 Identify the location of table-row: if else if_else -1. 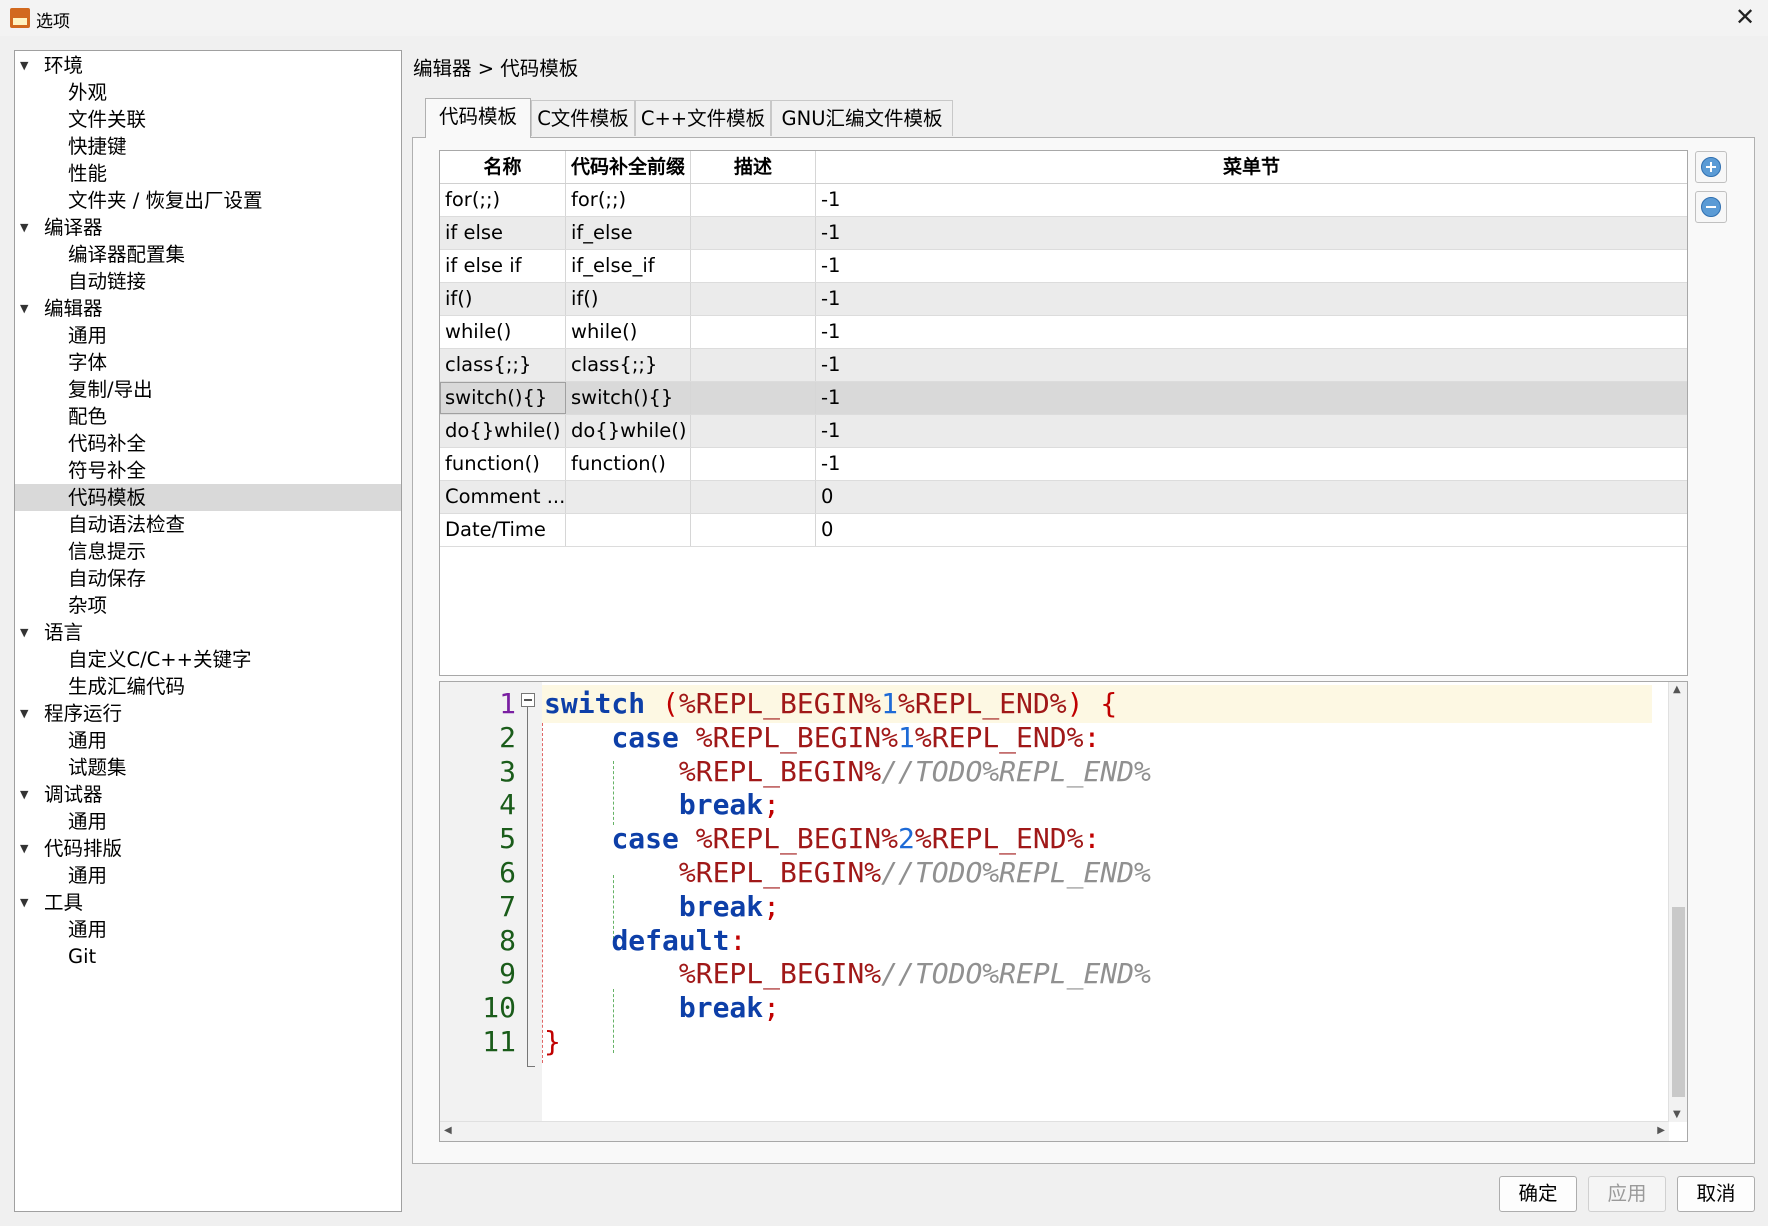
(1063, 233).